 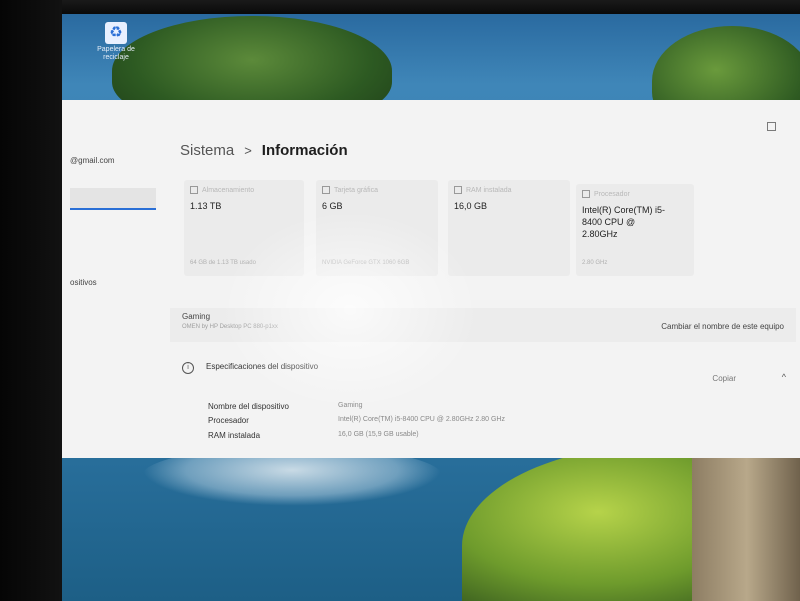 I want to click on graphics-value: 6 GB, so click(x=332, y=206).